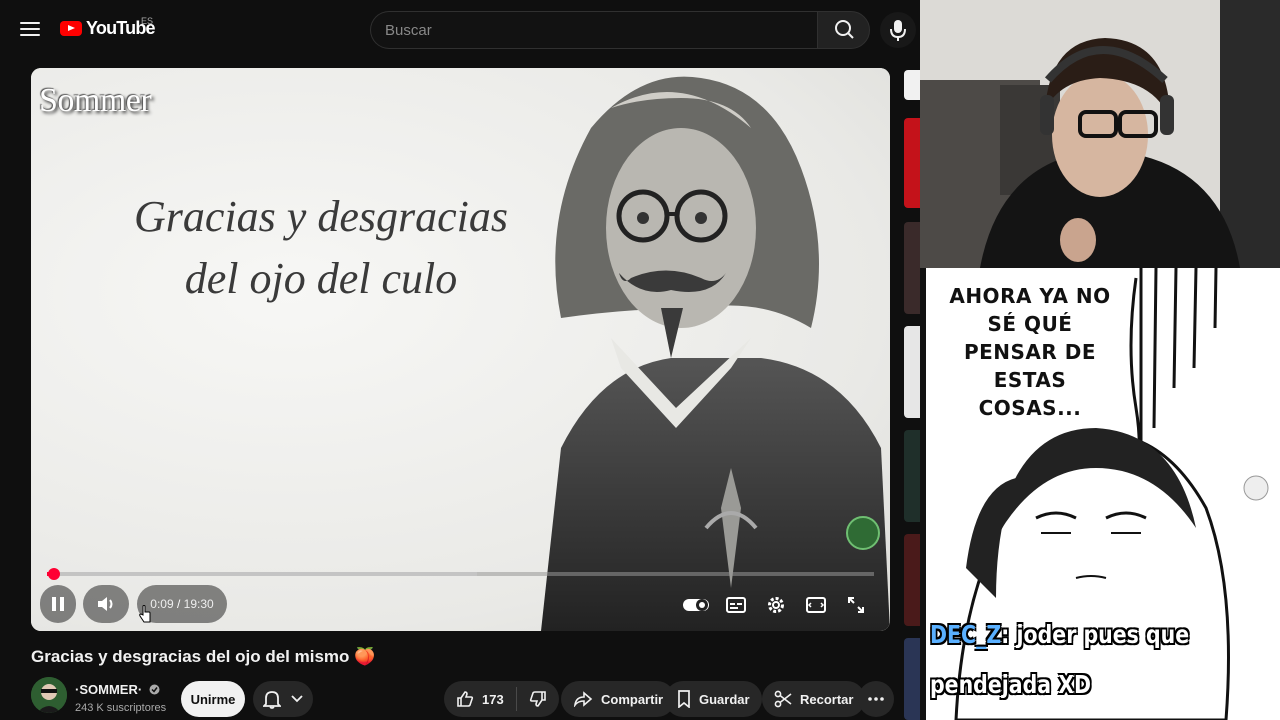 Image resolution: width=1280 pixels, height=720 pixels. What do you see at coordinates (71, 28) in the screenshot?
I see `youtube-play-icon` at bounding box center [71, 28].